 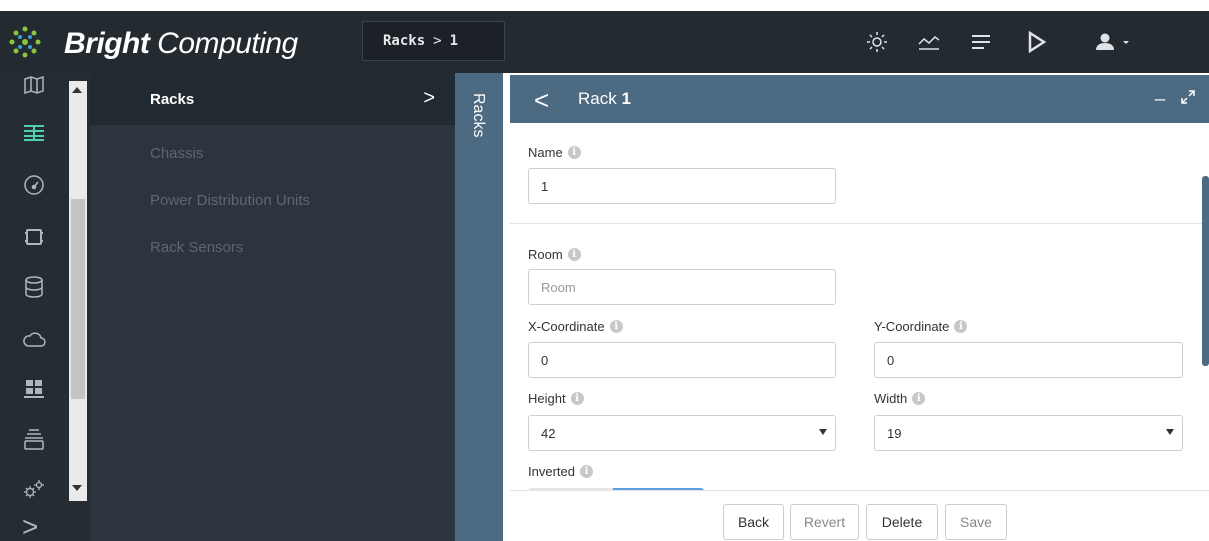 I want to click on gears-icon, so click(x=34, y=489).